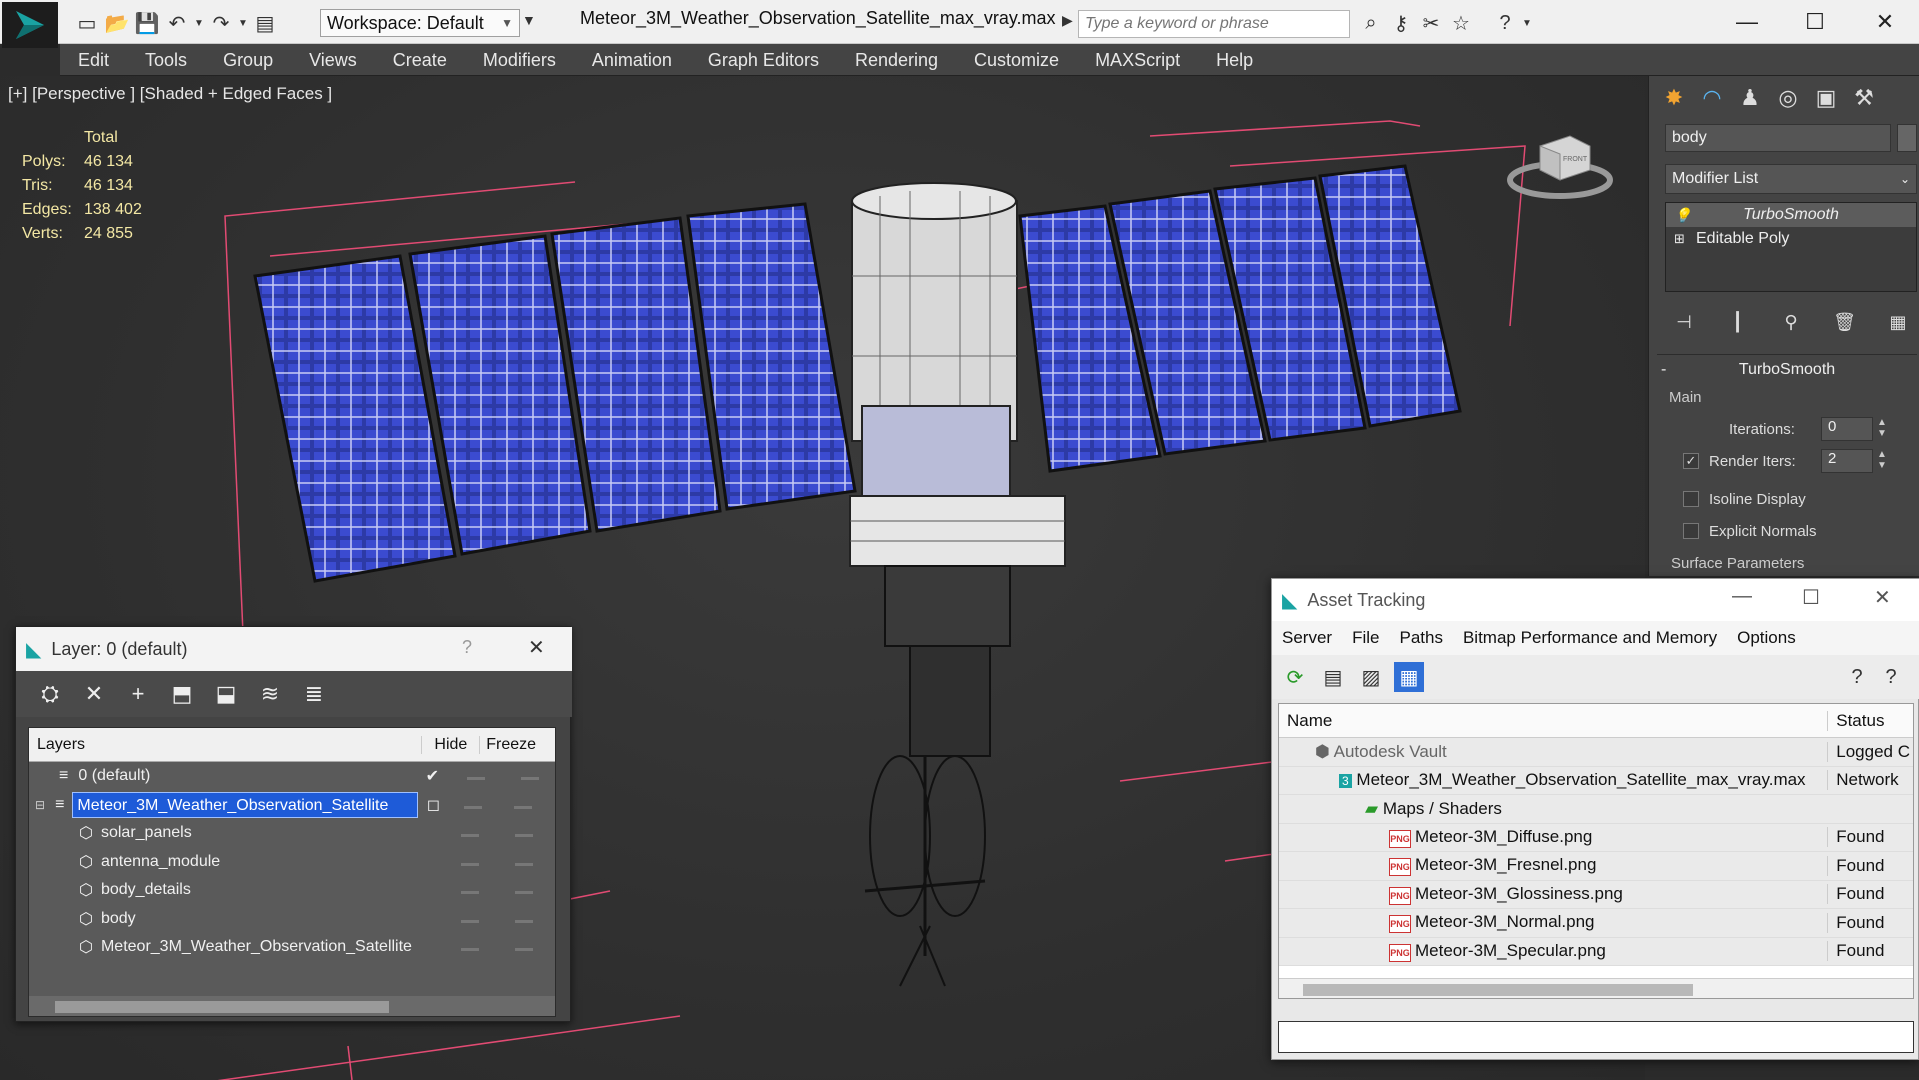  I want to click on layer-row: ⬡ body, so click(292, 919).